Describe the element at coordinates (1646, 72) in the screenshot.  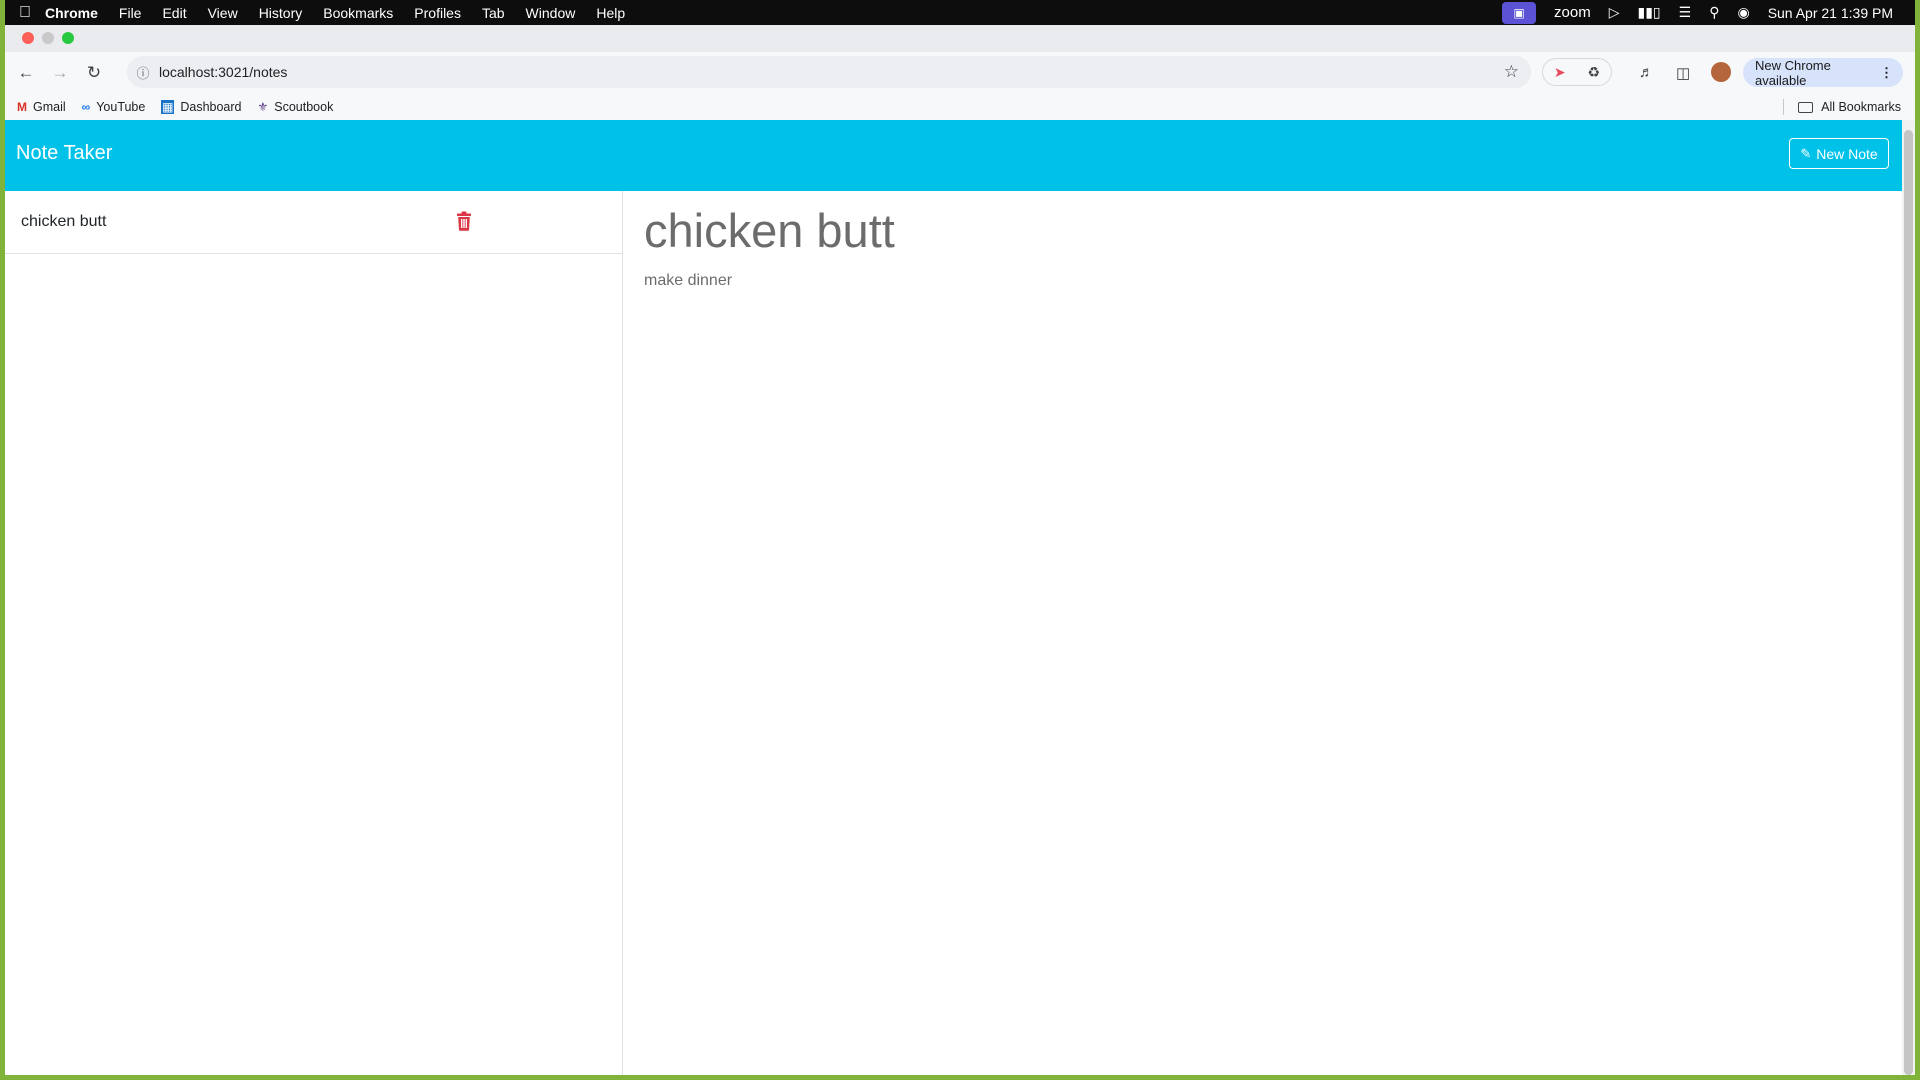
I see `media-controls-icon: ♬` at that location.